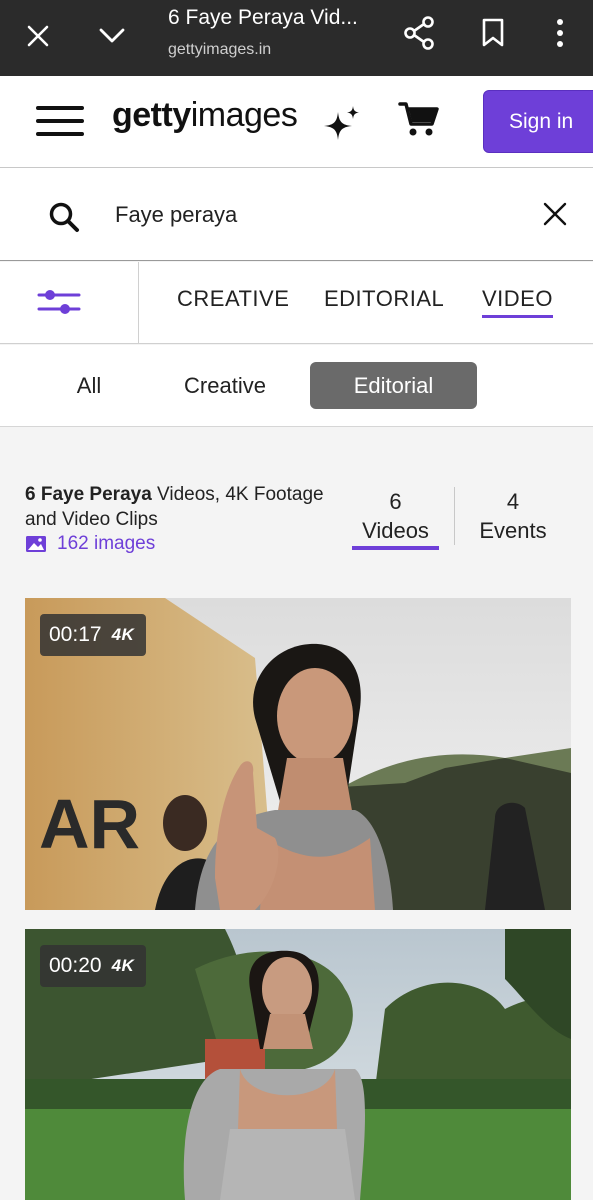 This screenshot has height=1200, width=593. I want to click on segment-editorial: Editorial, so click(393, 385).